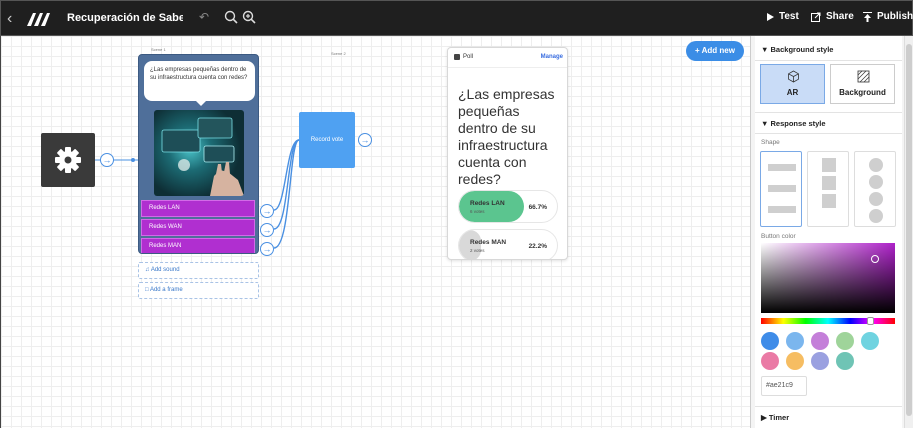  Describe the element at coordinates (828, 278) in the screenshot. I see `color-picker-area` at that location.